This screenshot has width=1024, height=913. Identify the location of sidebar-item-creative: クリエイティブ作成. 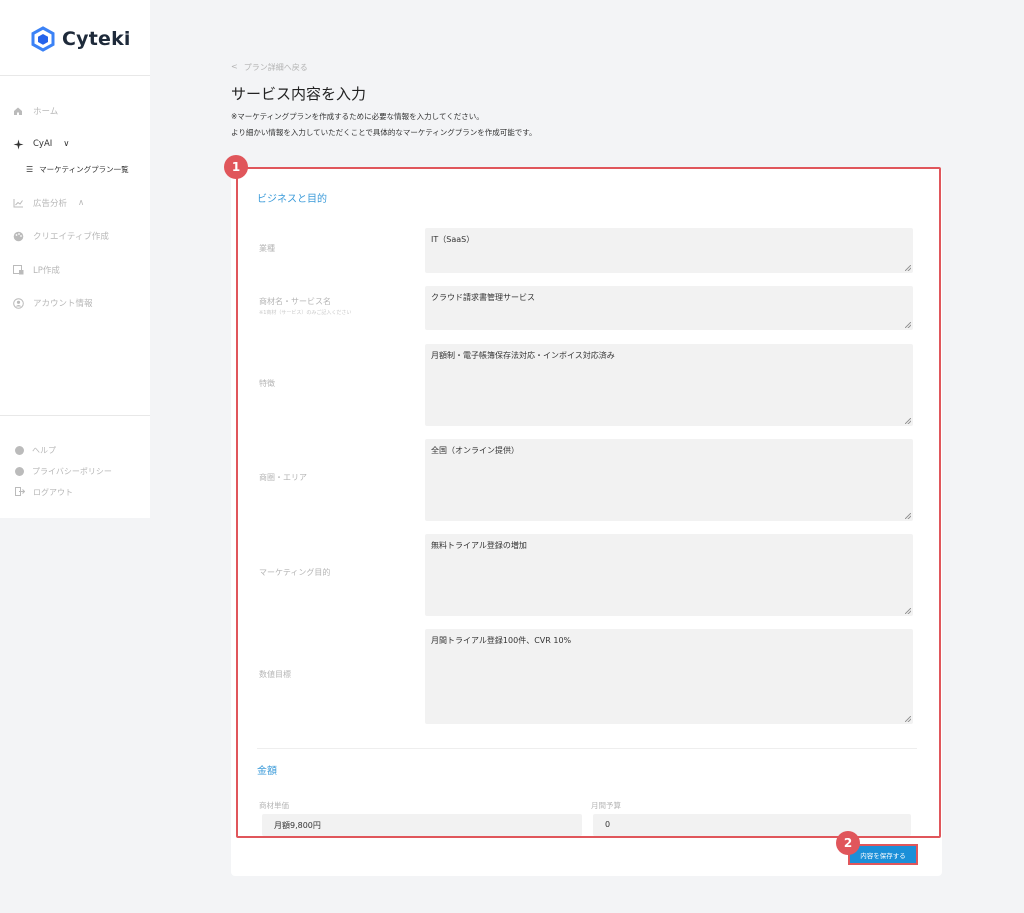
(60, 236).